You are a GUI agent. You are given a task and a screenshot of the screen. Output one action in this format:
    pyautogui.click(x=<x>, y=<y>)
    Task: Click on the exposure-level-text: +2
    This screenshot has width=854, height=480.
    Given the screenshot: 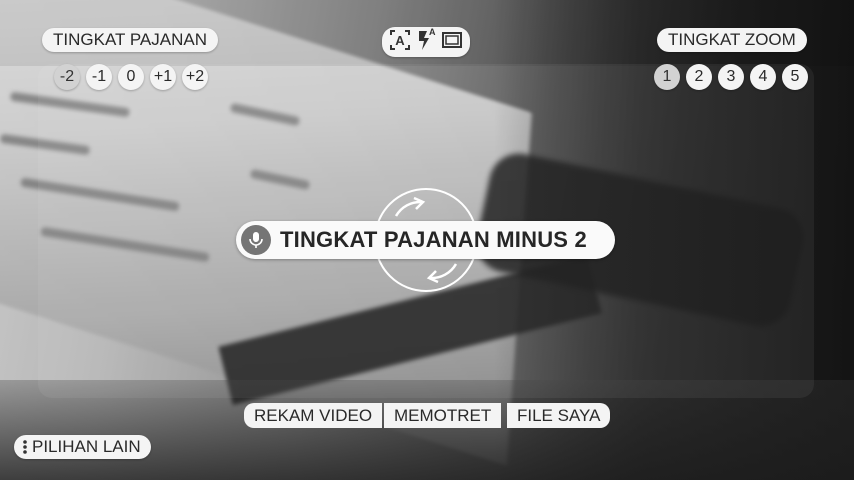 What is the action you would take?
    pyautogui.click(x=195, y=76)
    